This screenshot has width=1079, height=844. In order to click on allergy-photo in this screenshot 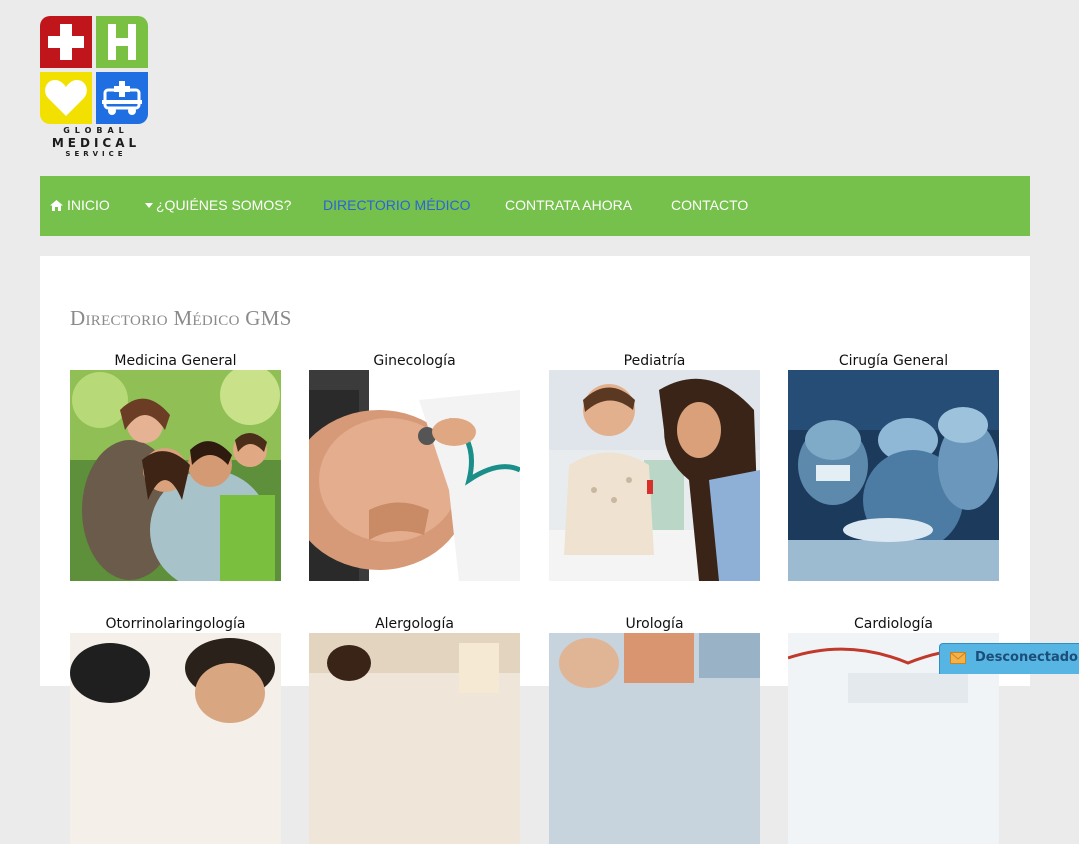, I will do `click(414, 738)`.